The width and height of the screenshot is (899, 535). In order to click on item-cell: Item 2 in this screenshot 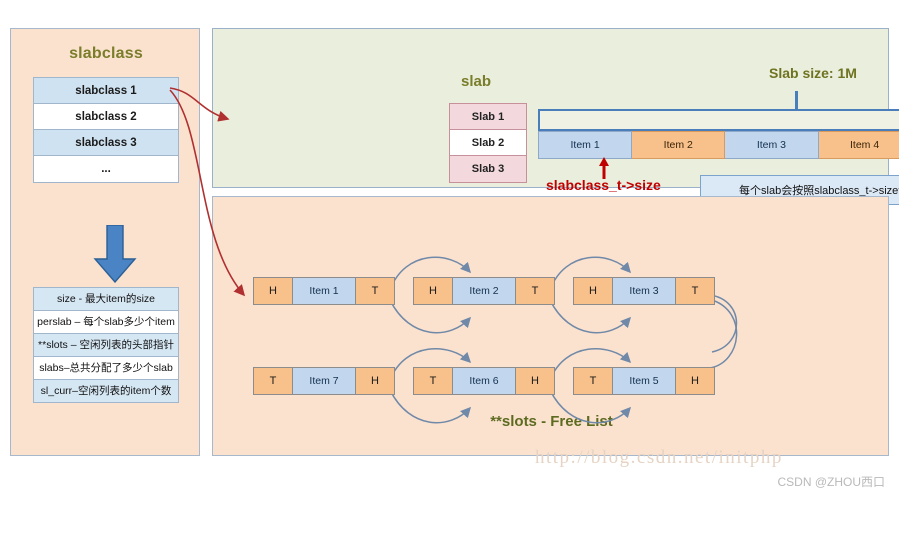, I will do `click(679, 145)`.